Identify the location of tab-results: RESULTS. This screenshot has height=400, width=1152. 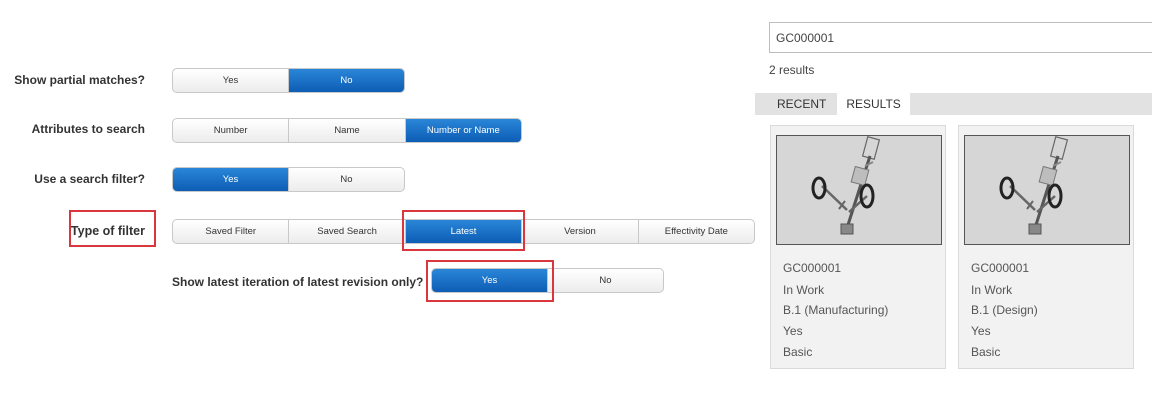
(873, 104).